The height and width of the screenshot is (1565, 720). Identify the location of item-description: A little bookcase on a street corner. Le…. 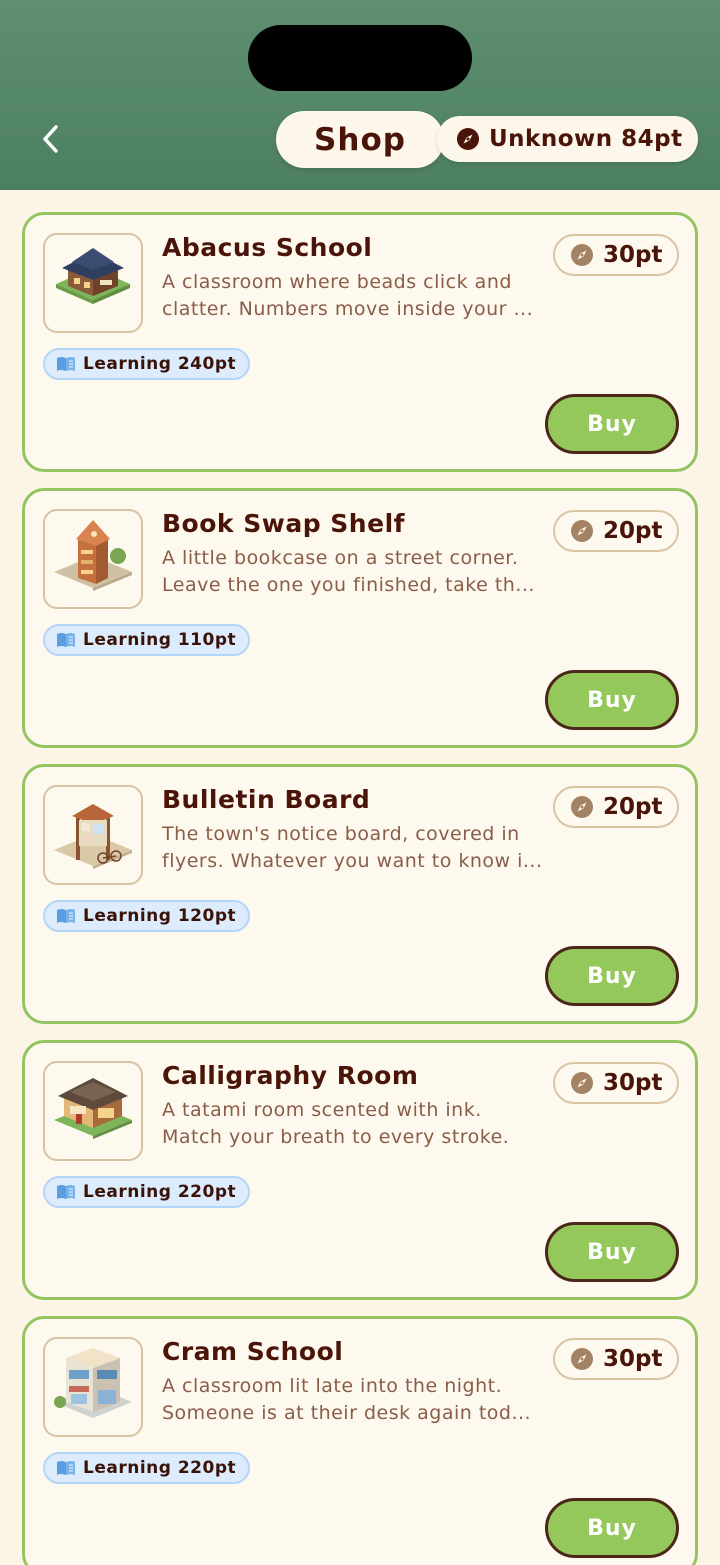
(348, 571).